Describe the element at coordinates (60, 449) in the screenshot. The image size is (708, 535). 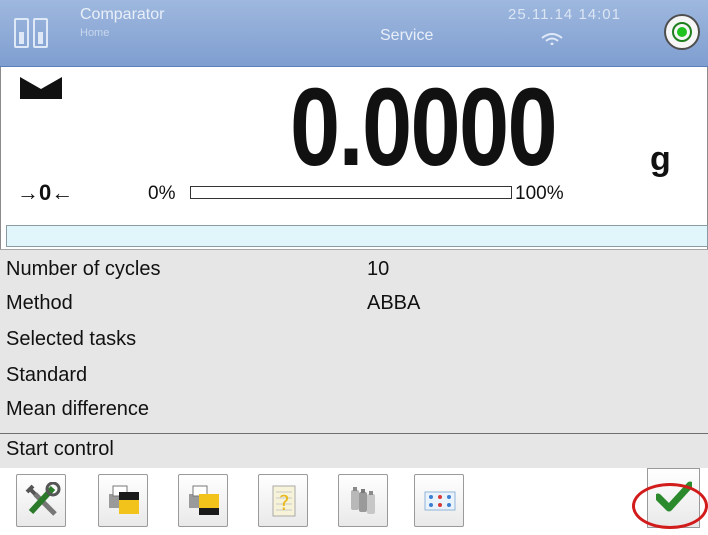
I see `start-control-label: Start control` at that location.